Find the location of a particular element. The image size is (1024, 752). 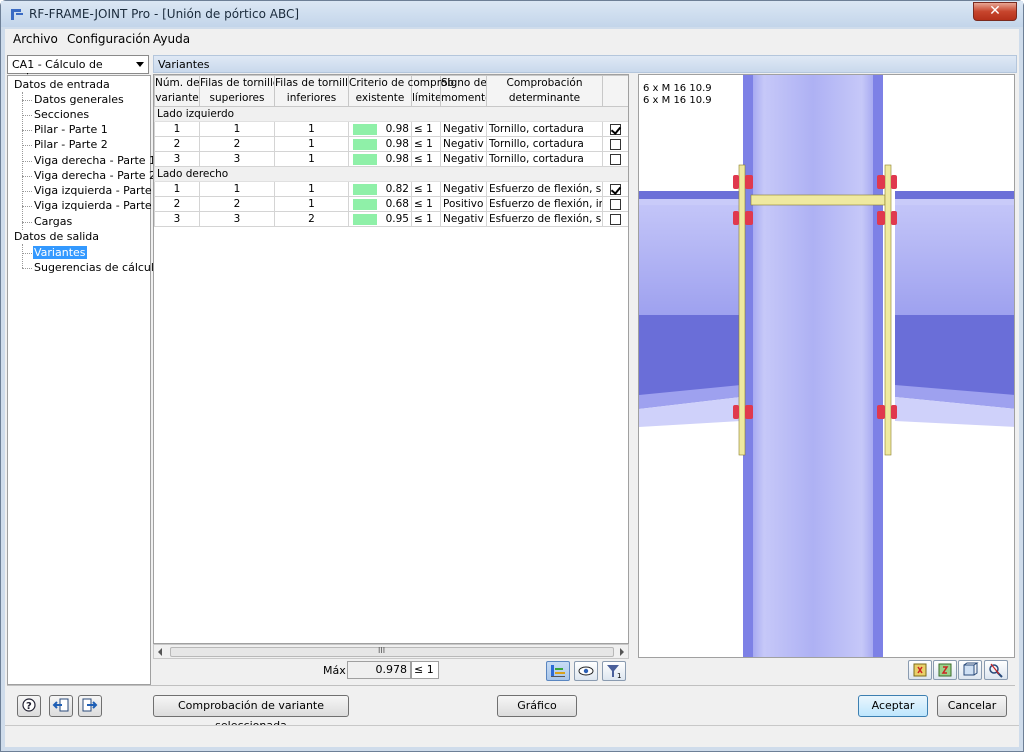

view-iso-button is located at coordinates (970, 670).